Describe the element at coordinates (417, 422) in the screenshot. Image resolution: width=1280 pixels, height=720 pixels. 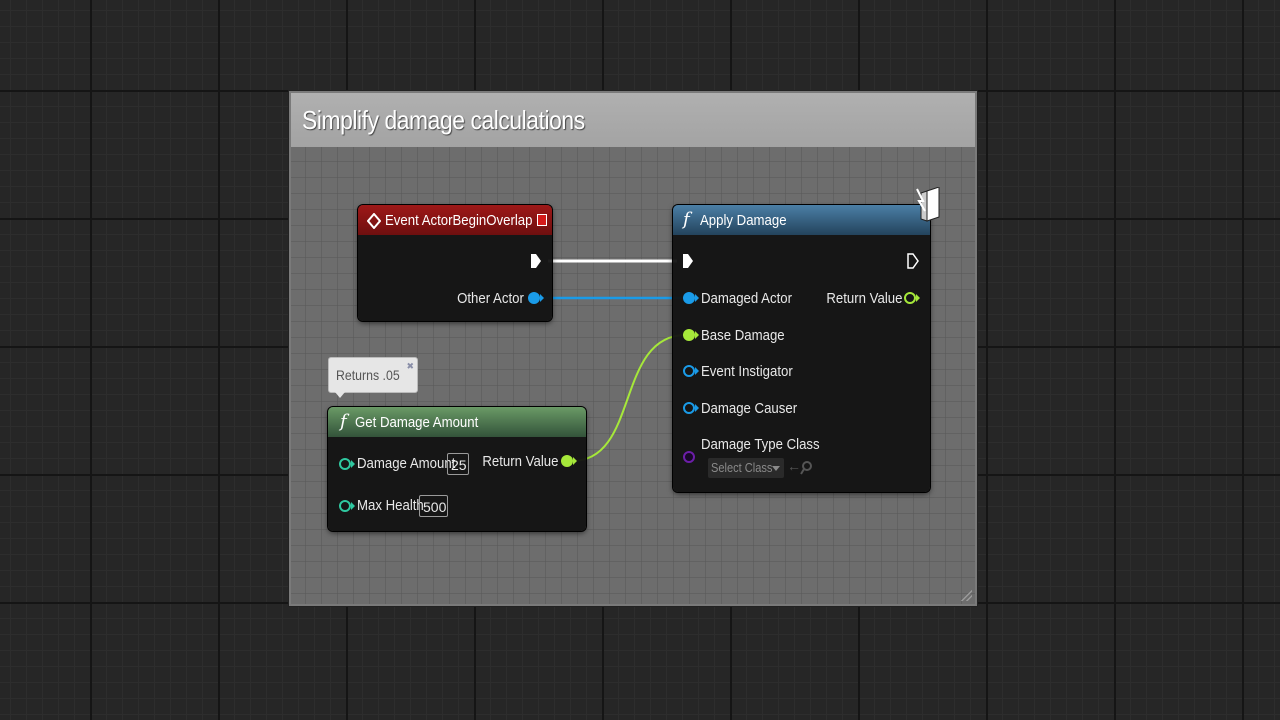
I see `get-damage-amount-title: Get Damage Amount` at that location.